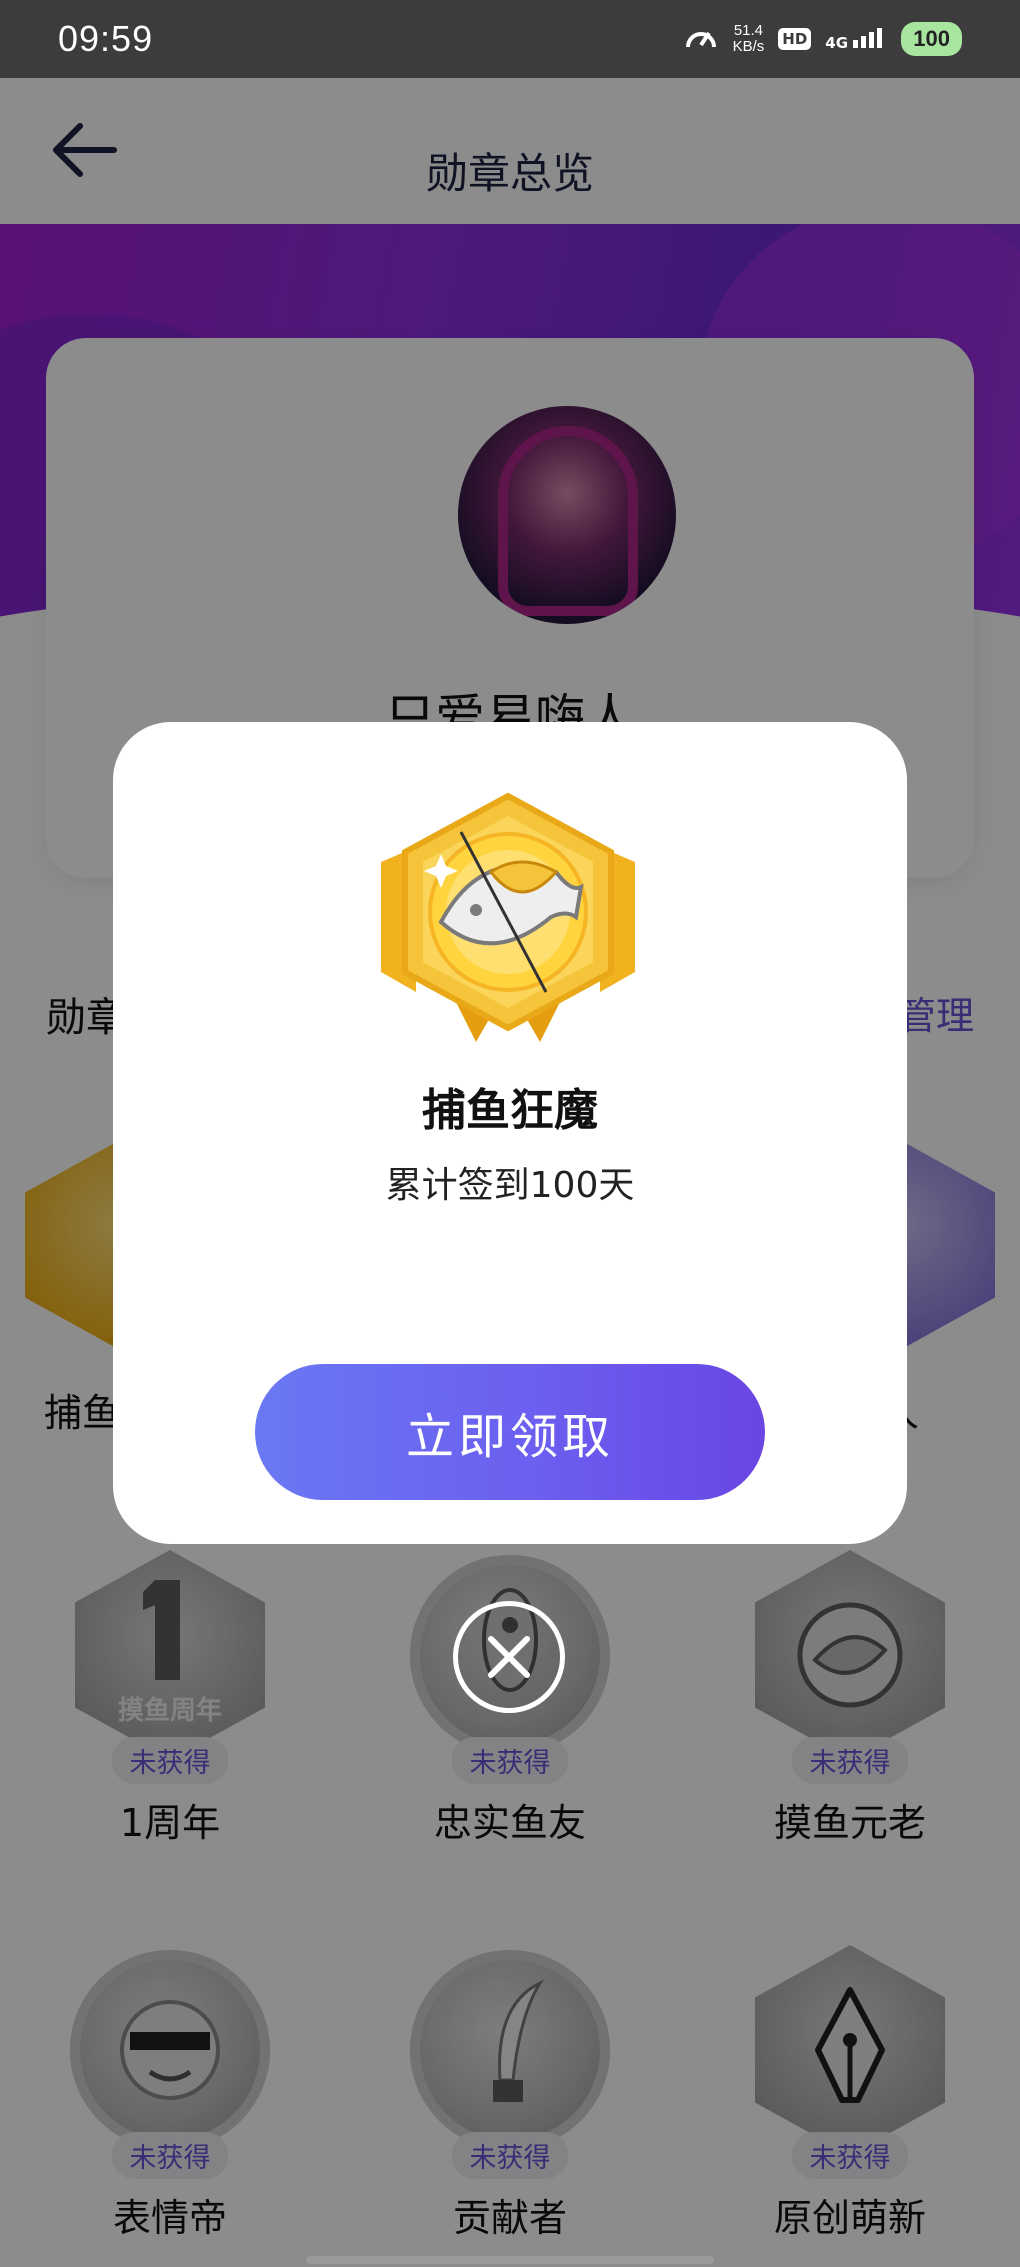 Image resolution: width=1020 pixels, height=2267 pixels. Describe the element at coordinates (508, 917) in the screenshot. I see `fish-gold-medal-icon` at that location.